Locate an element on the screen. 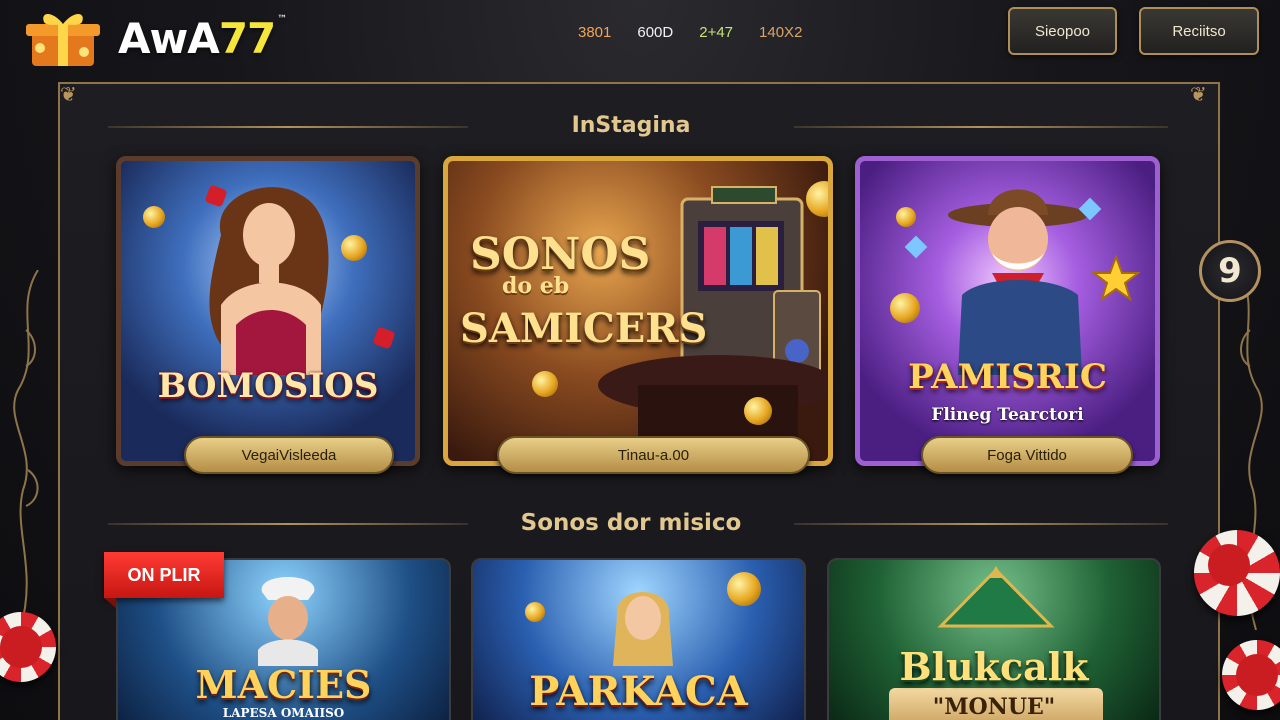 The image size is (1280, 720). logo: AwA77 ™ is located at coordinates (154, 38).